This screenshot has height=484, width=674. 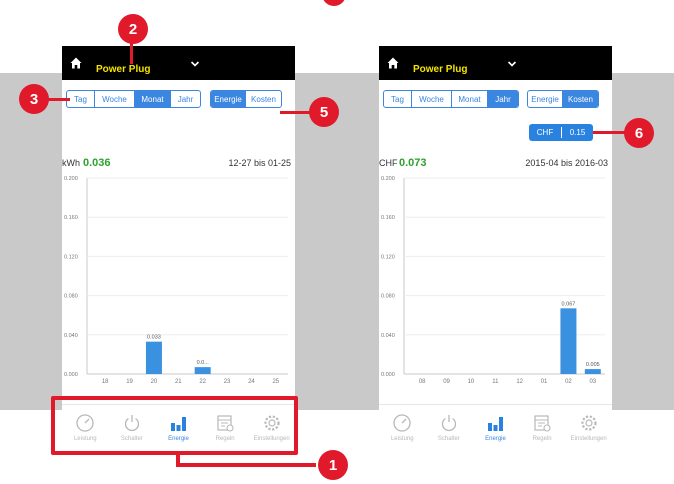 What do you see at coordinates (178, 160) in the screenshot?
I see `summary-row: kWh 0.036 12-27 bis 01-25` at bounding box center [178, 160].